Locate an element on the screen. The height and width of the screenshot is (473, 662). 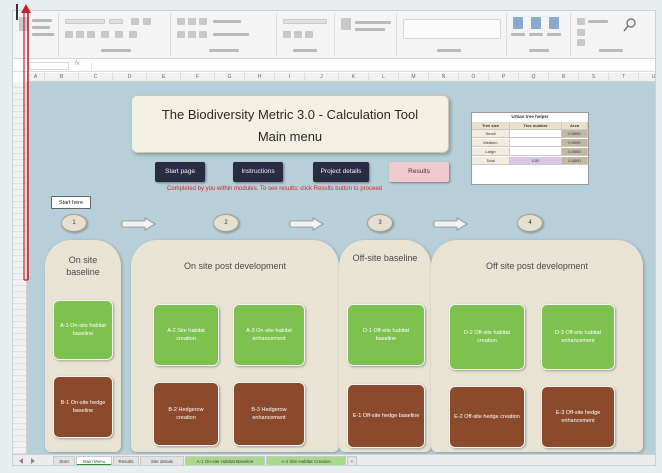
column-header: I is located at coordinates (290, 77).